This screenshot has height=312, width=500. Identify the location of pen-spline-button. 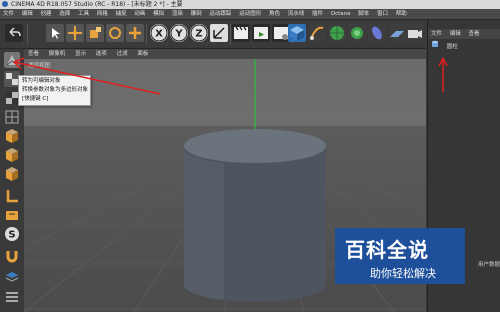
(317, 33).